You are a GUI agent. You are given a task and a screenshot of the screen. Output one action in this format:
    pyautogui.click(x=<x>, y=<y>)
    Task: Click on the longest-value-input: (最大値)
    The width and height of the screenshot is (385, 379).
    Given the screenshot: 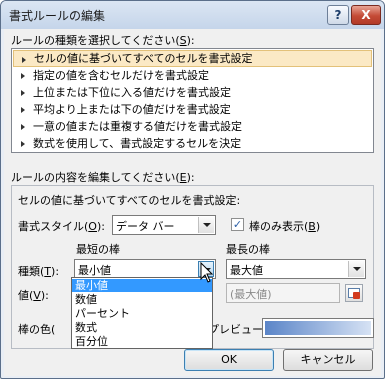 What is the action you would take?
    pyautogui.click(x=283, y=293)
    